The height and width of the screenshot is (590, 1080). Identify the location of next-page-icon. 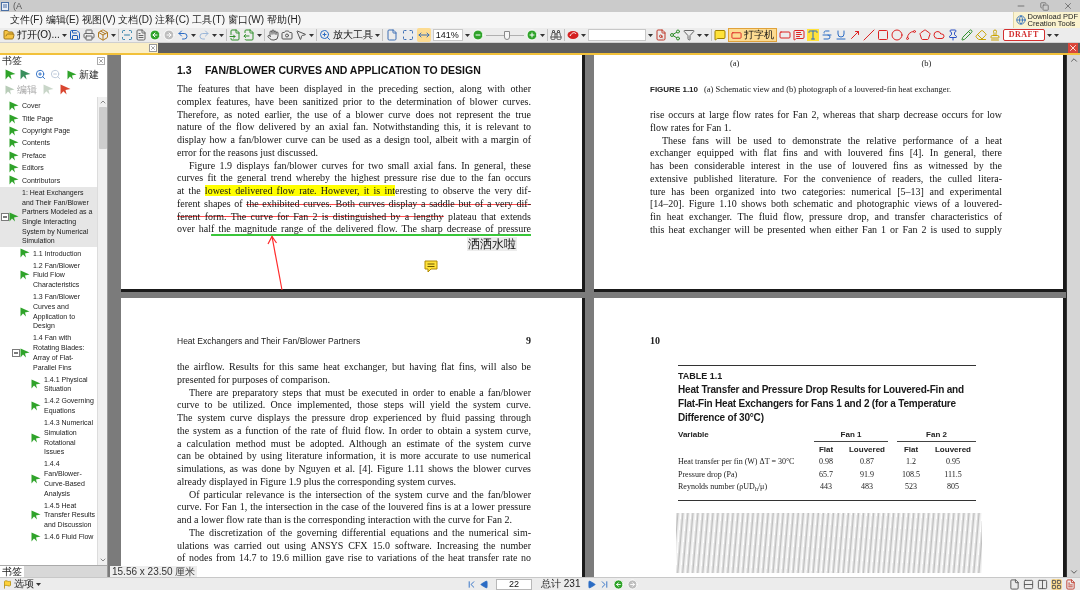
(592, 584).